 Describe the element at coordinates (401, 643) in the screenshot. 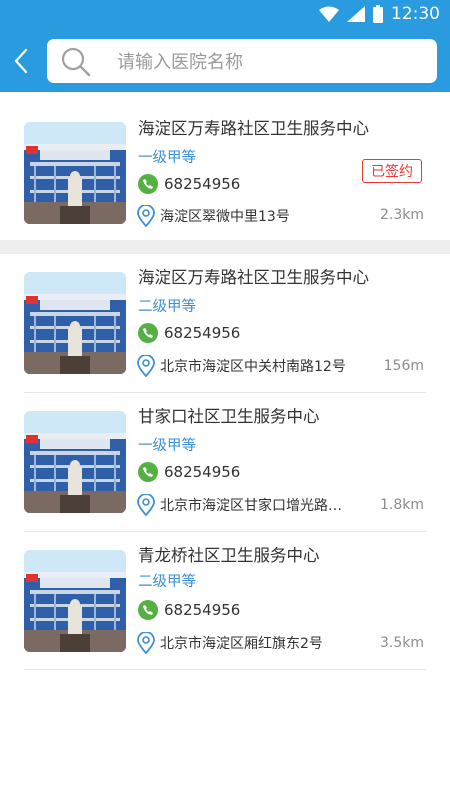

I see `hospital-distance: 3.5km` at that location.